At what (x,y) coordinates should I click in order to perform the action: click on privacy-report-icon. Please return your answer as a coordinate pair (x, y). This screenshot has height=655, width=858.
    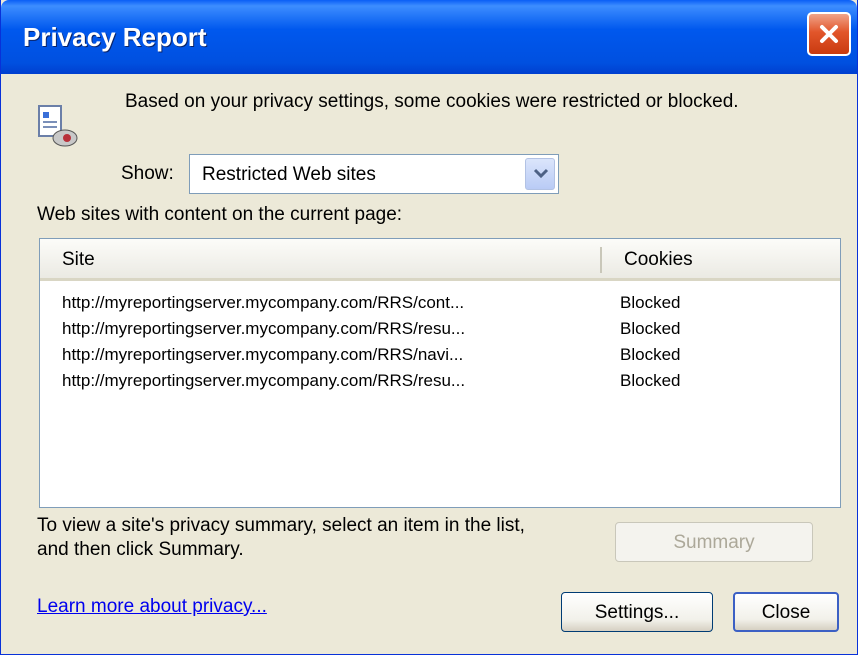
    Looking at the image, I should click on (58, 126).